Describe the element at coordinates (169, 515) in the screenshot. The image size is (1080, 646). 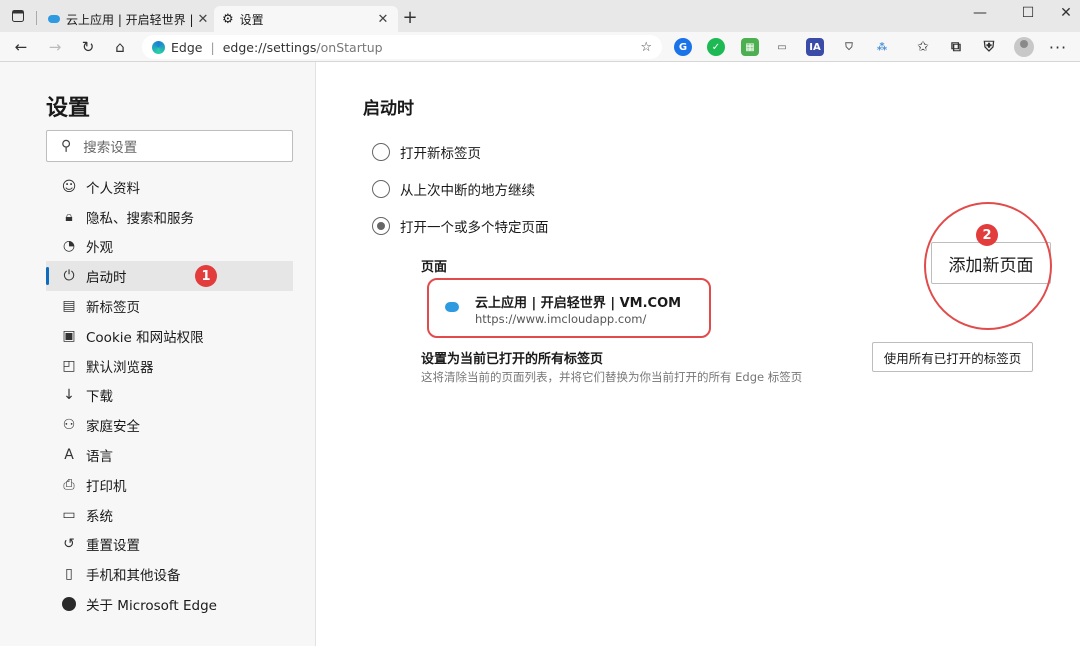
I see `sidebar-item-system: ▭ 系统` at that location.